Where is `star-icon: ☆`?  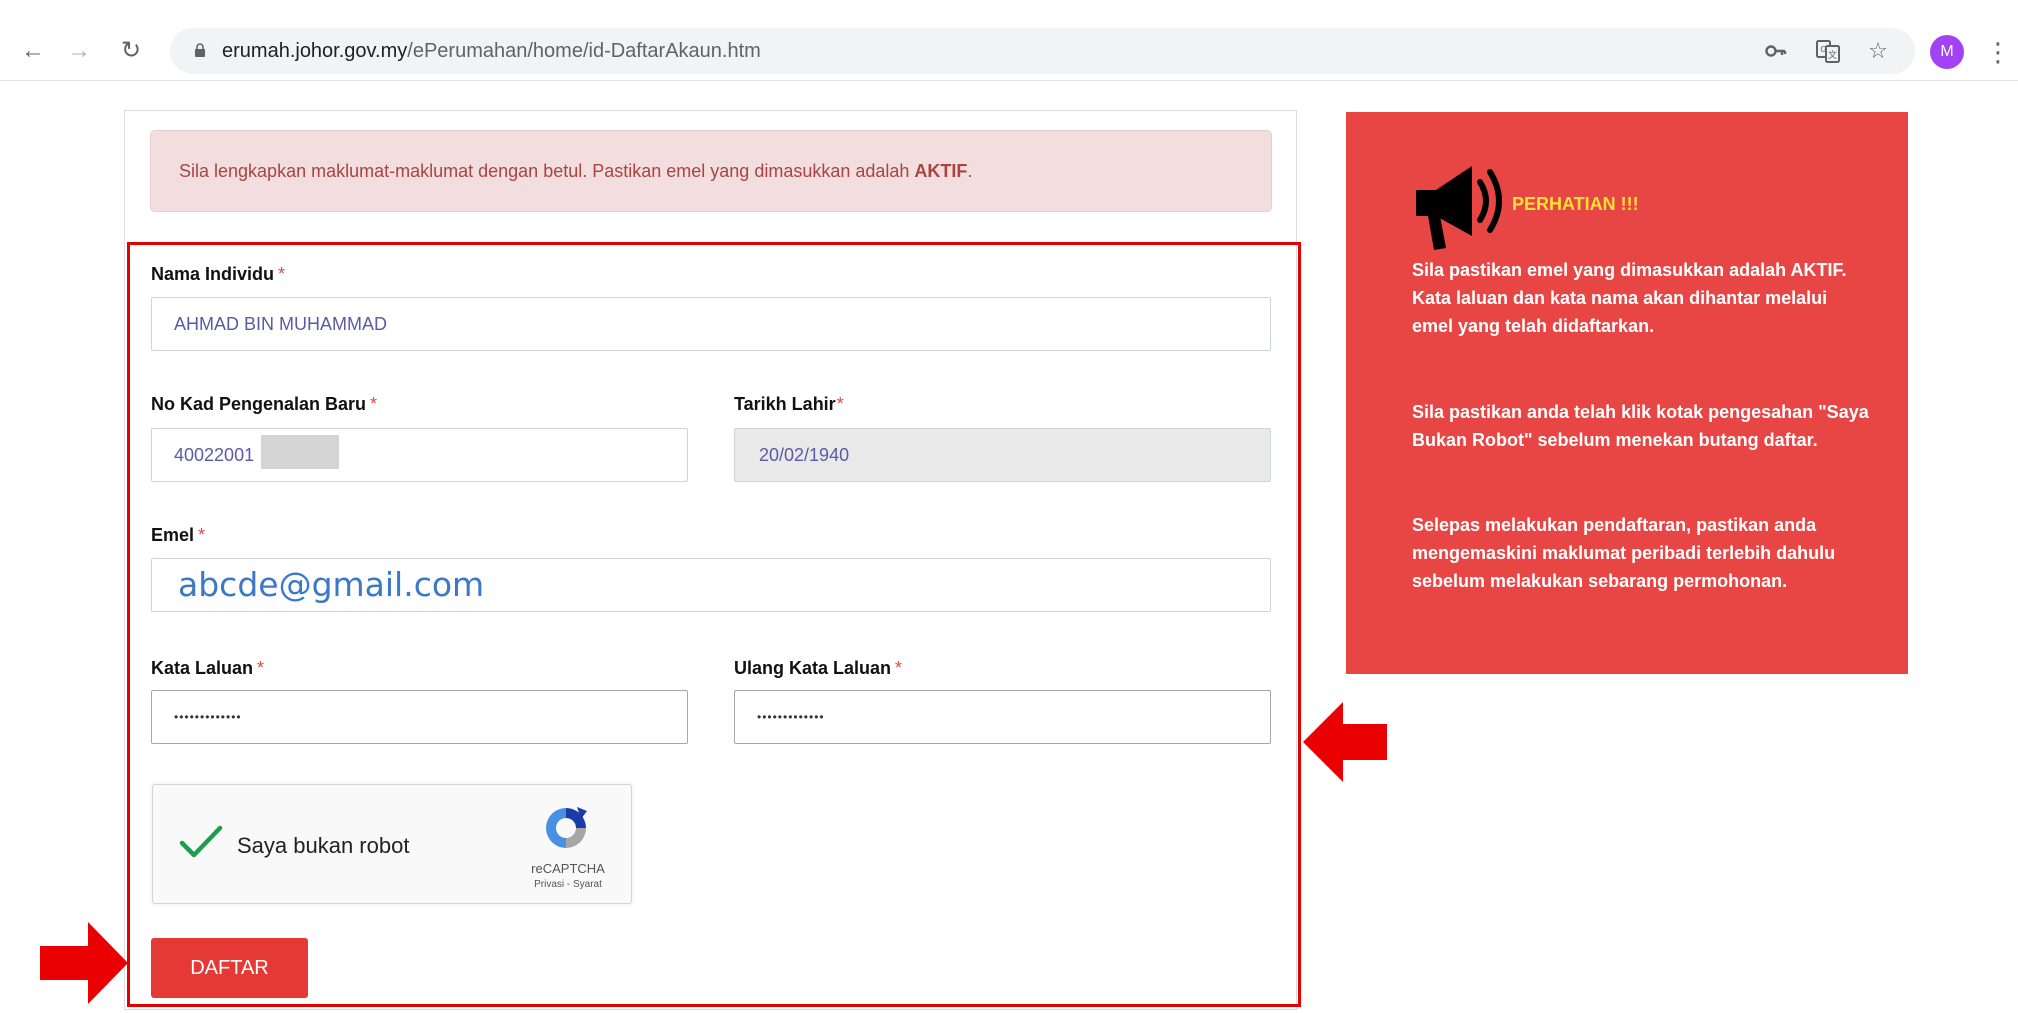
star-icon: ☆ is located at coordinates (1878, 51).